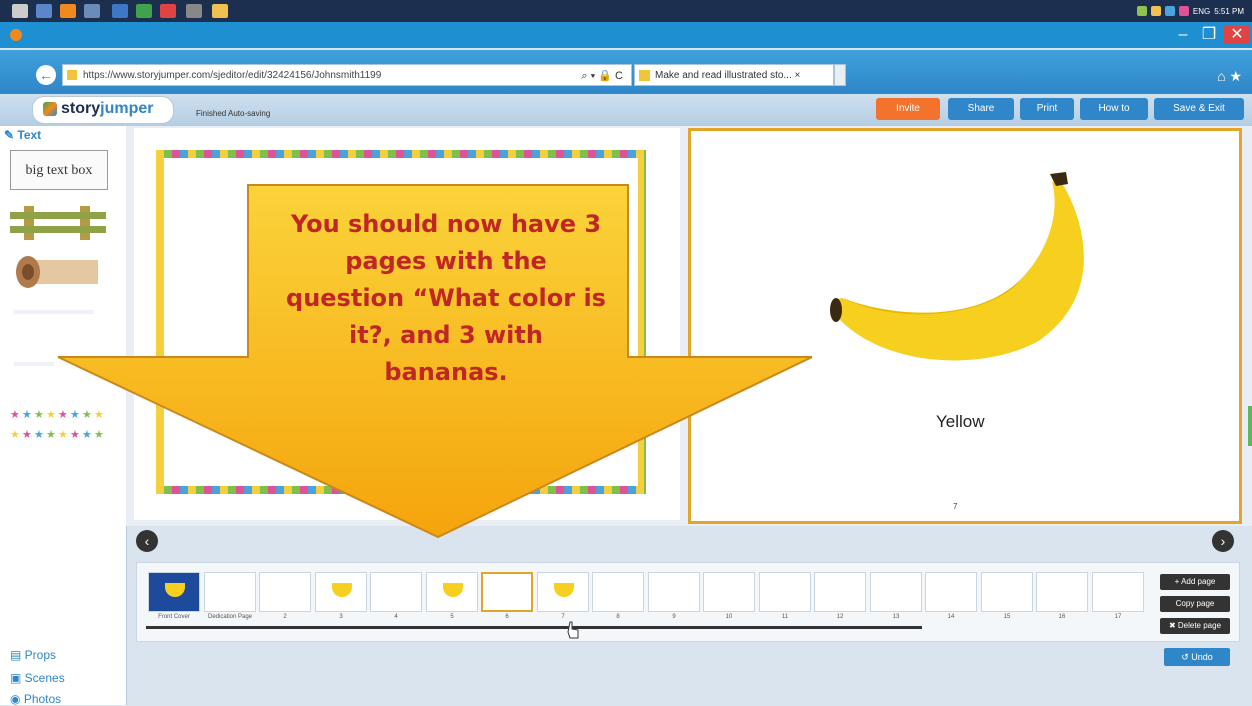 This screenshot has height=706, width=1252. I want to click on scenes-link: ▣ Scenes, so click(37, 678).